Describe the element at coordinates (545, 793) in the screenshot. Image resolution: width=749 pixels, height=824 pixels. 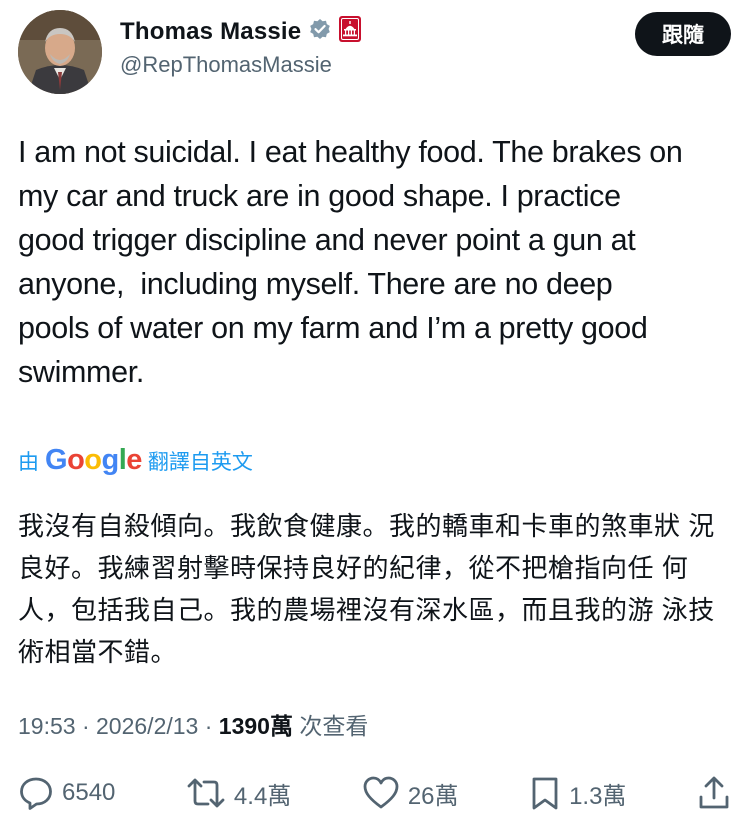
I see `bookmark-icon` at that location.